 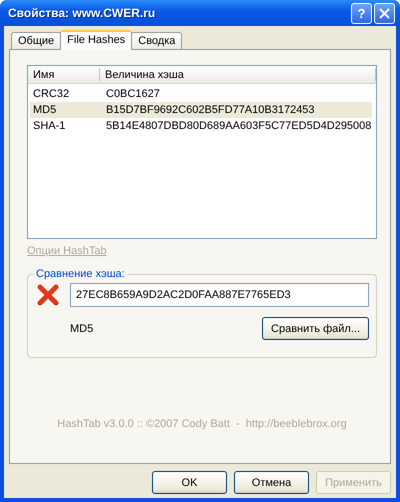 I want to click on dialog-button: OK, so click(x=189, y=482).